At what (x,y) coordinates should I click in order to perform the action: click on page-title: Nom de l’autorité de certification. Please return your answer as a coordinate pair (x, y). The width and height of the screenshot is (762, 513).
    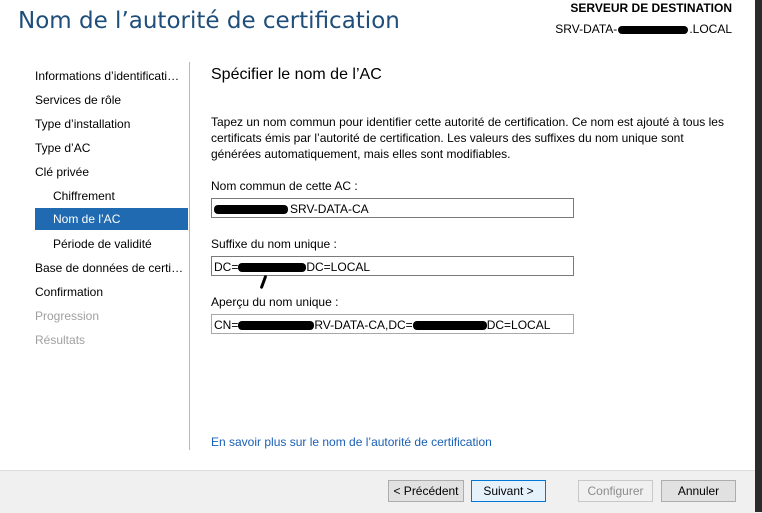
    Looking at the image, I should click on (209, 21).